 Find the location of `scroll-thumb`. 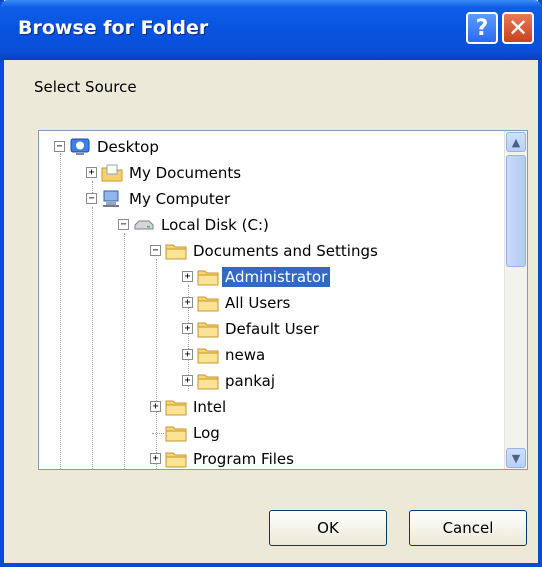

scroll-thumb is located at coordinates (516, 211).